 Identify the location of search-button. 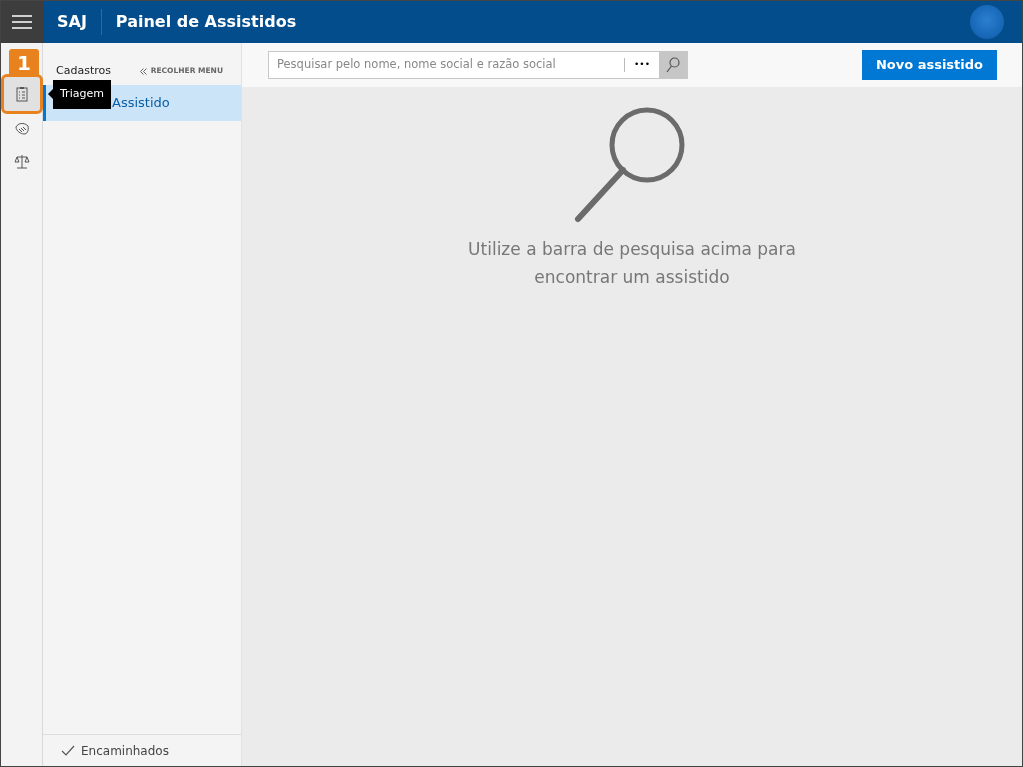
(673, 65).